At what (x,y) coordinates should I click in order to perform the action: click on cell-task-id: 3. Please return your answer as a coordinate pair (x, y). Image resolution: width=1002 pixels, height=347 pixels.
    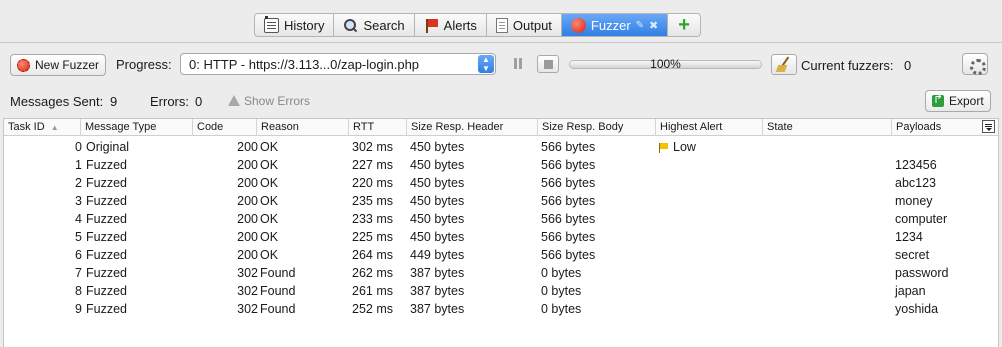
    Looking at the image, I should click on (78, 201).